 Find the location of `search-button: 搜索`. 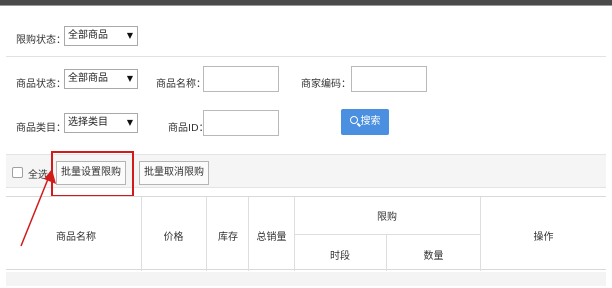

search-button: 搜索 is located at coordinates (365, 122).